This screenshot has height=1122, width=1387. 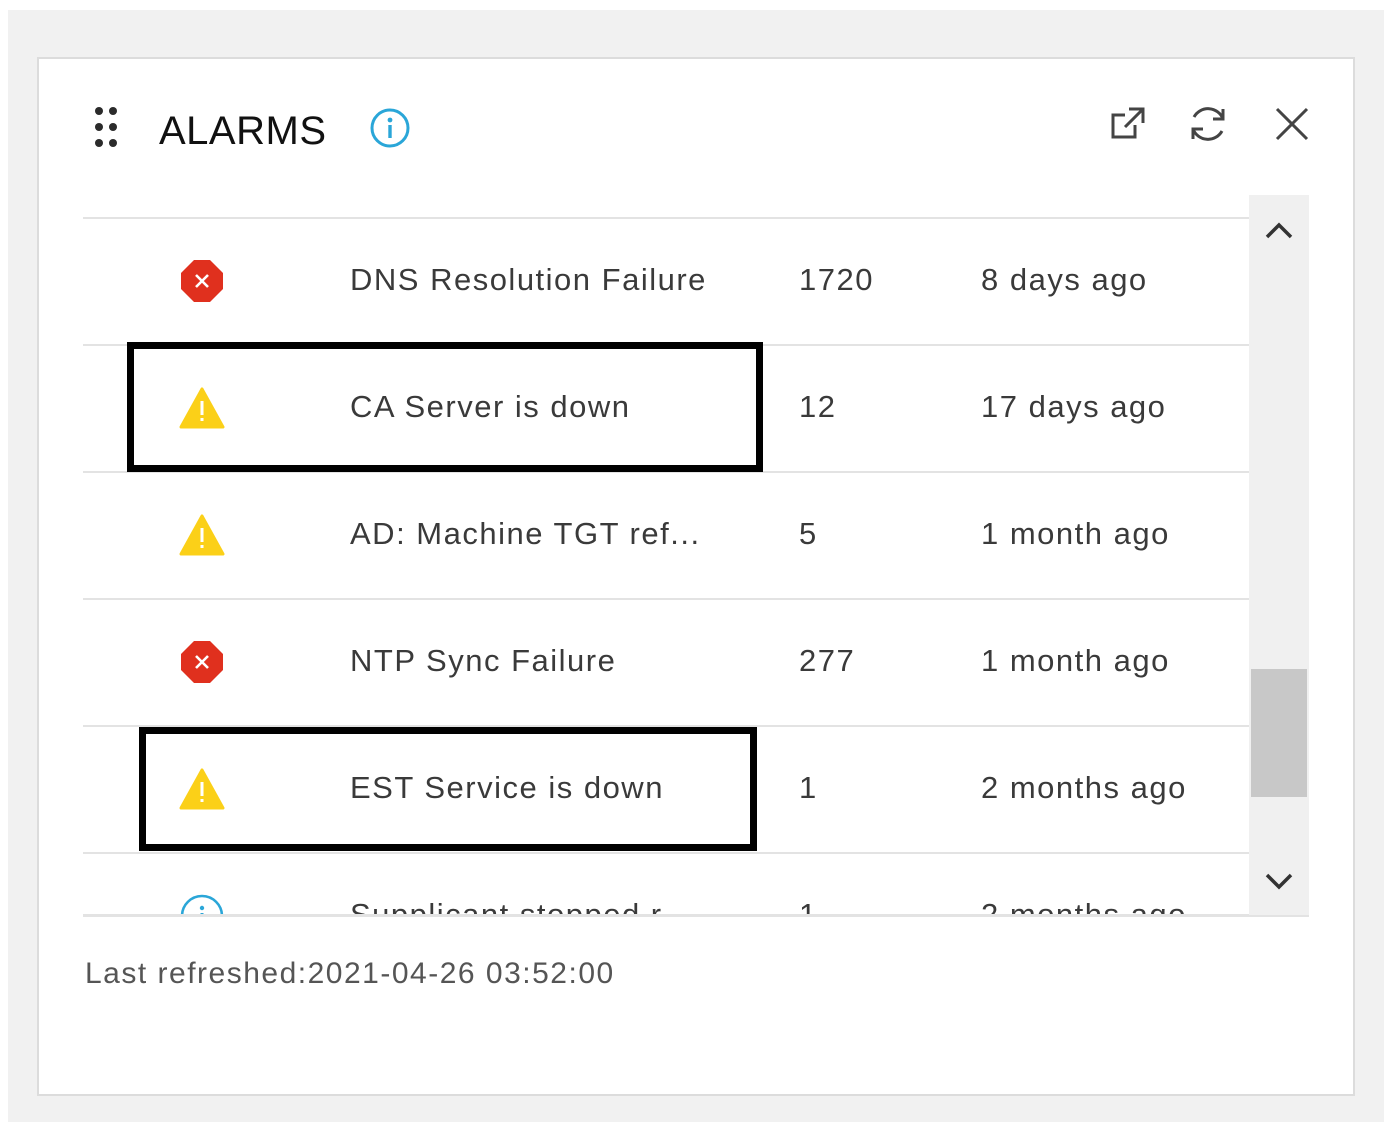 I want to click on alarm-time: 8 days ago, so click(x=1064, y=279).